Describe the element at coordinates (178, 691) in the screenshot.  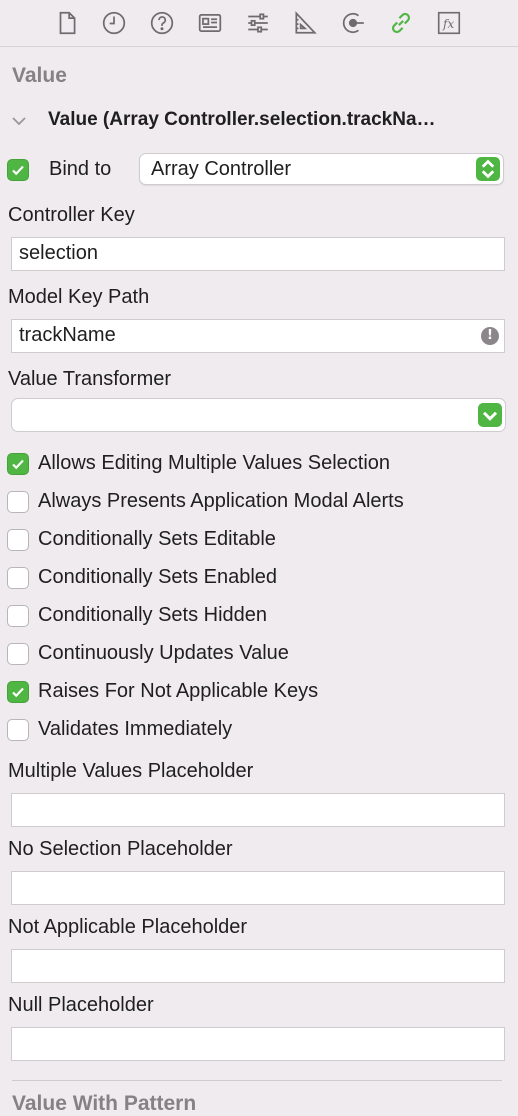
I see `raises-for-not-applicable-keys-label: Raises For Not Applicable Keys` at that location.